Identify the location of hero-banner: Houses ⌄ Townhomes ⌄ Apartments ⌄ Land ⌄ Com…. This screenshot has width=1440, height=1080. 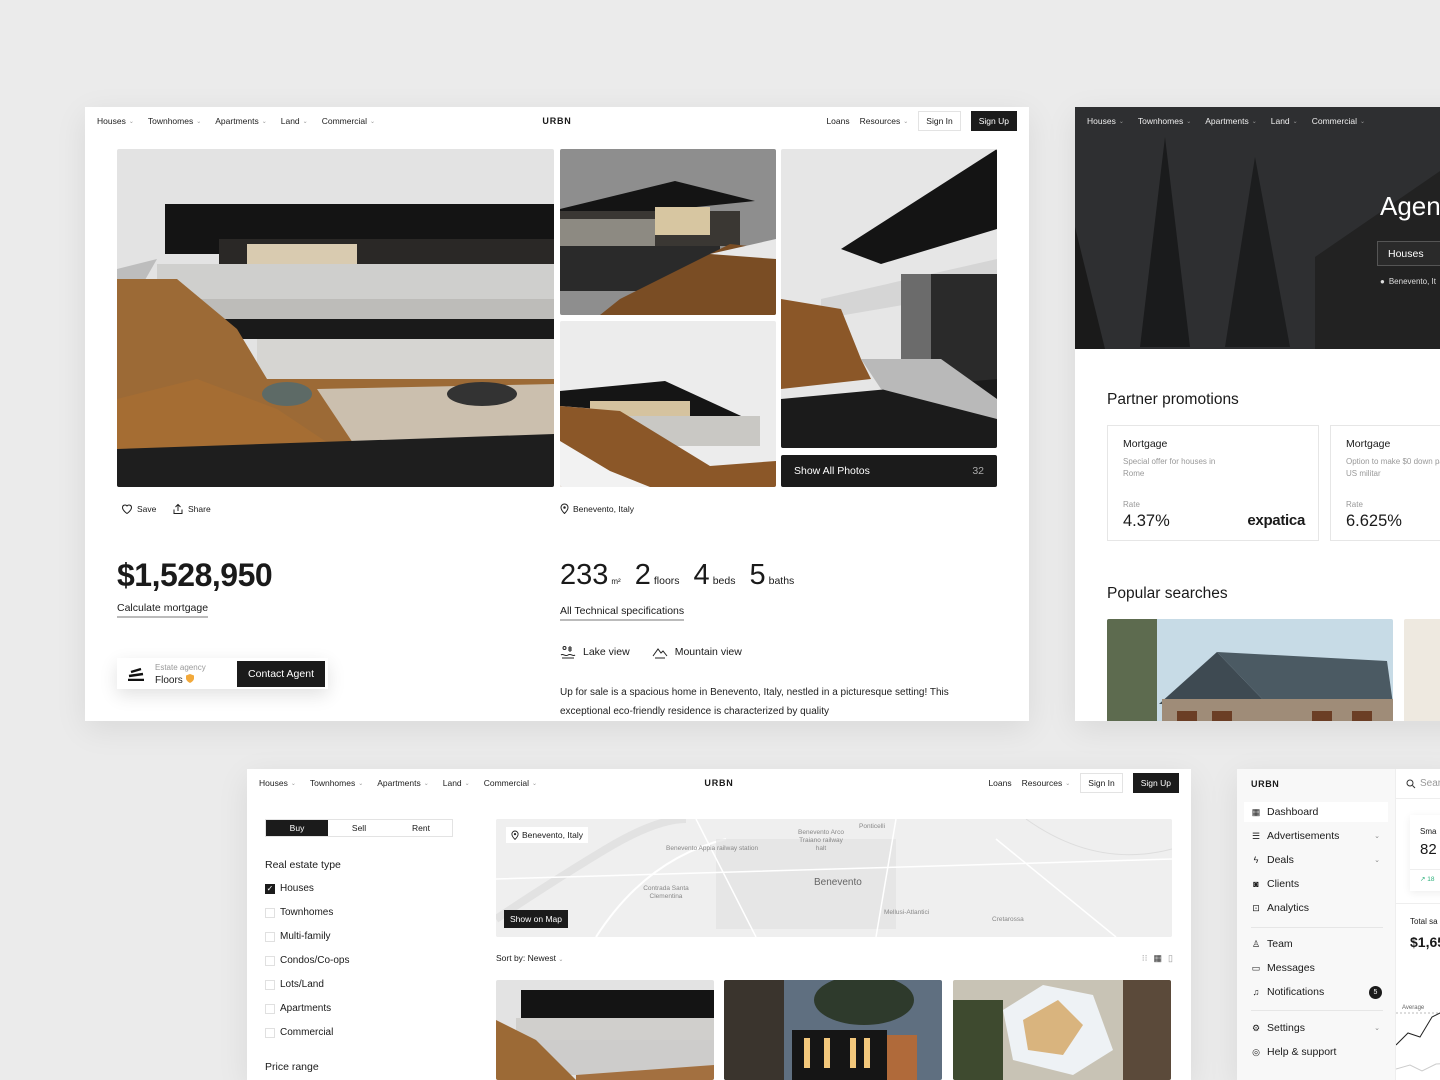
(1257, 228).